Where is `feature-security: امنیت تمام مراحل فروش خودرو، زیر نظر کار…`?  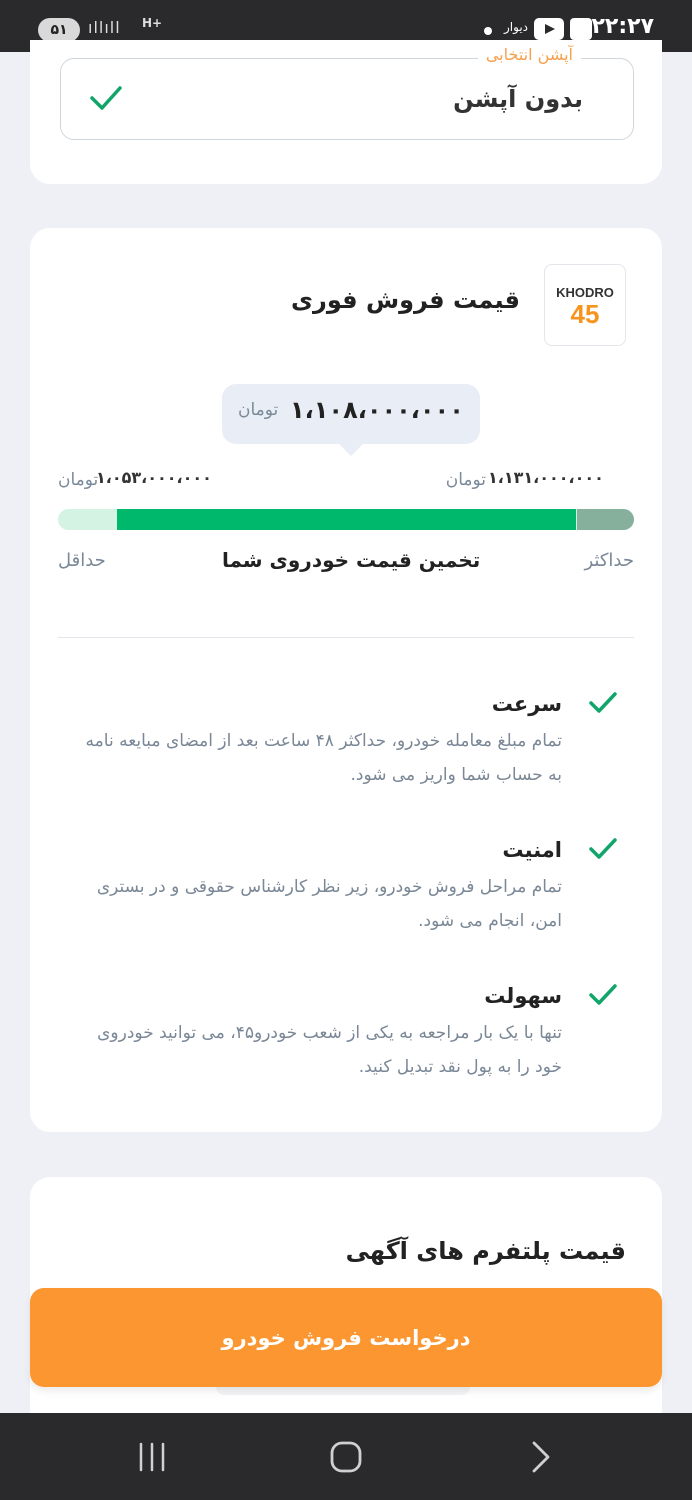 feature-security: امنیت تمام مراحل فروش خودرو، زیر نظر کار… is located at coordinates (348, 884).